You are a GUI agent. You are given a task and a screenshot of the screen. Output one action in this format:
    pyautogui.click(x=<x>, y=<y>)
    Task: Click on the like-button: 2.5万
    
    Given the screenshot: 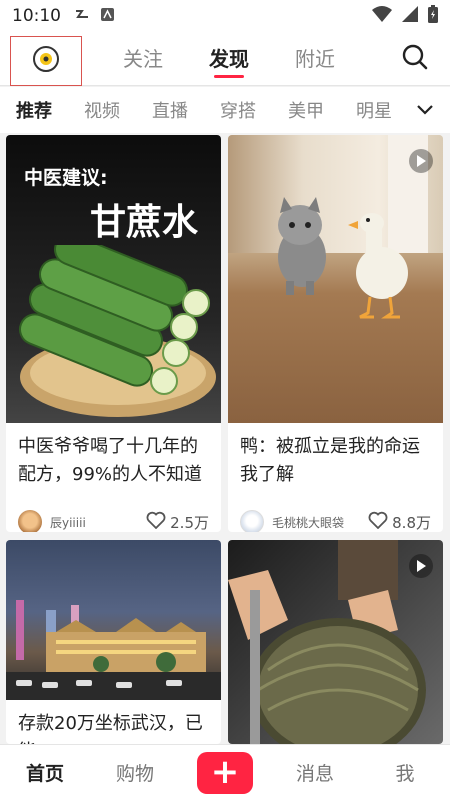 What is the action you would take?
    pyautogui.click(x=177, y=521)
    